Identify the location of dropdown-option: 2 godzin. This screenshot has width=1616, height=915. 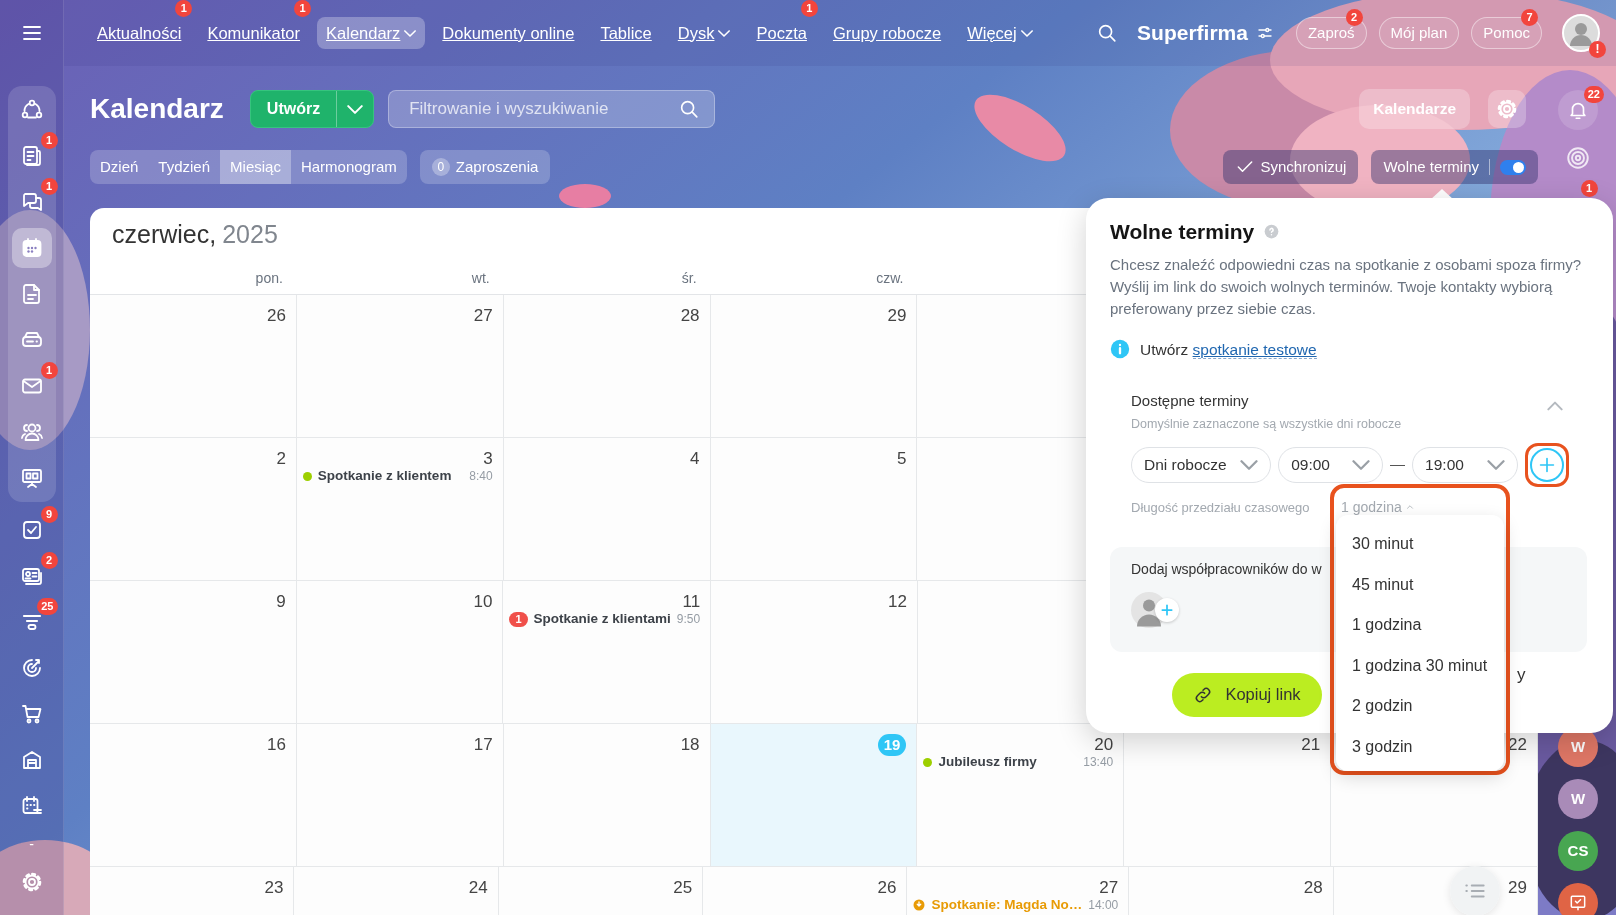
(1420, 705).